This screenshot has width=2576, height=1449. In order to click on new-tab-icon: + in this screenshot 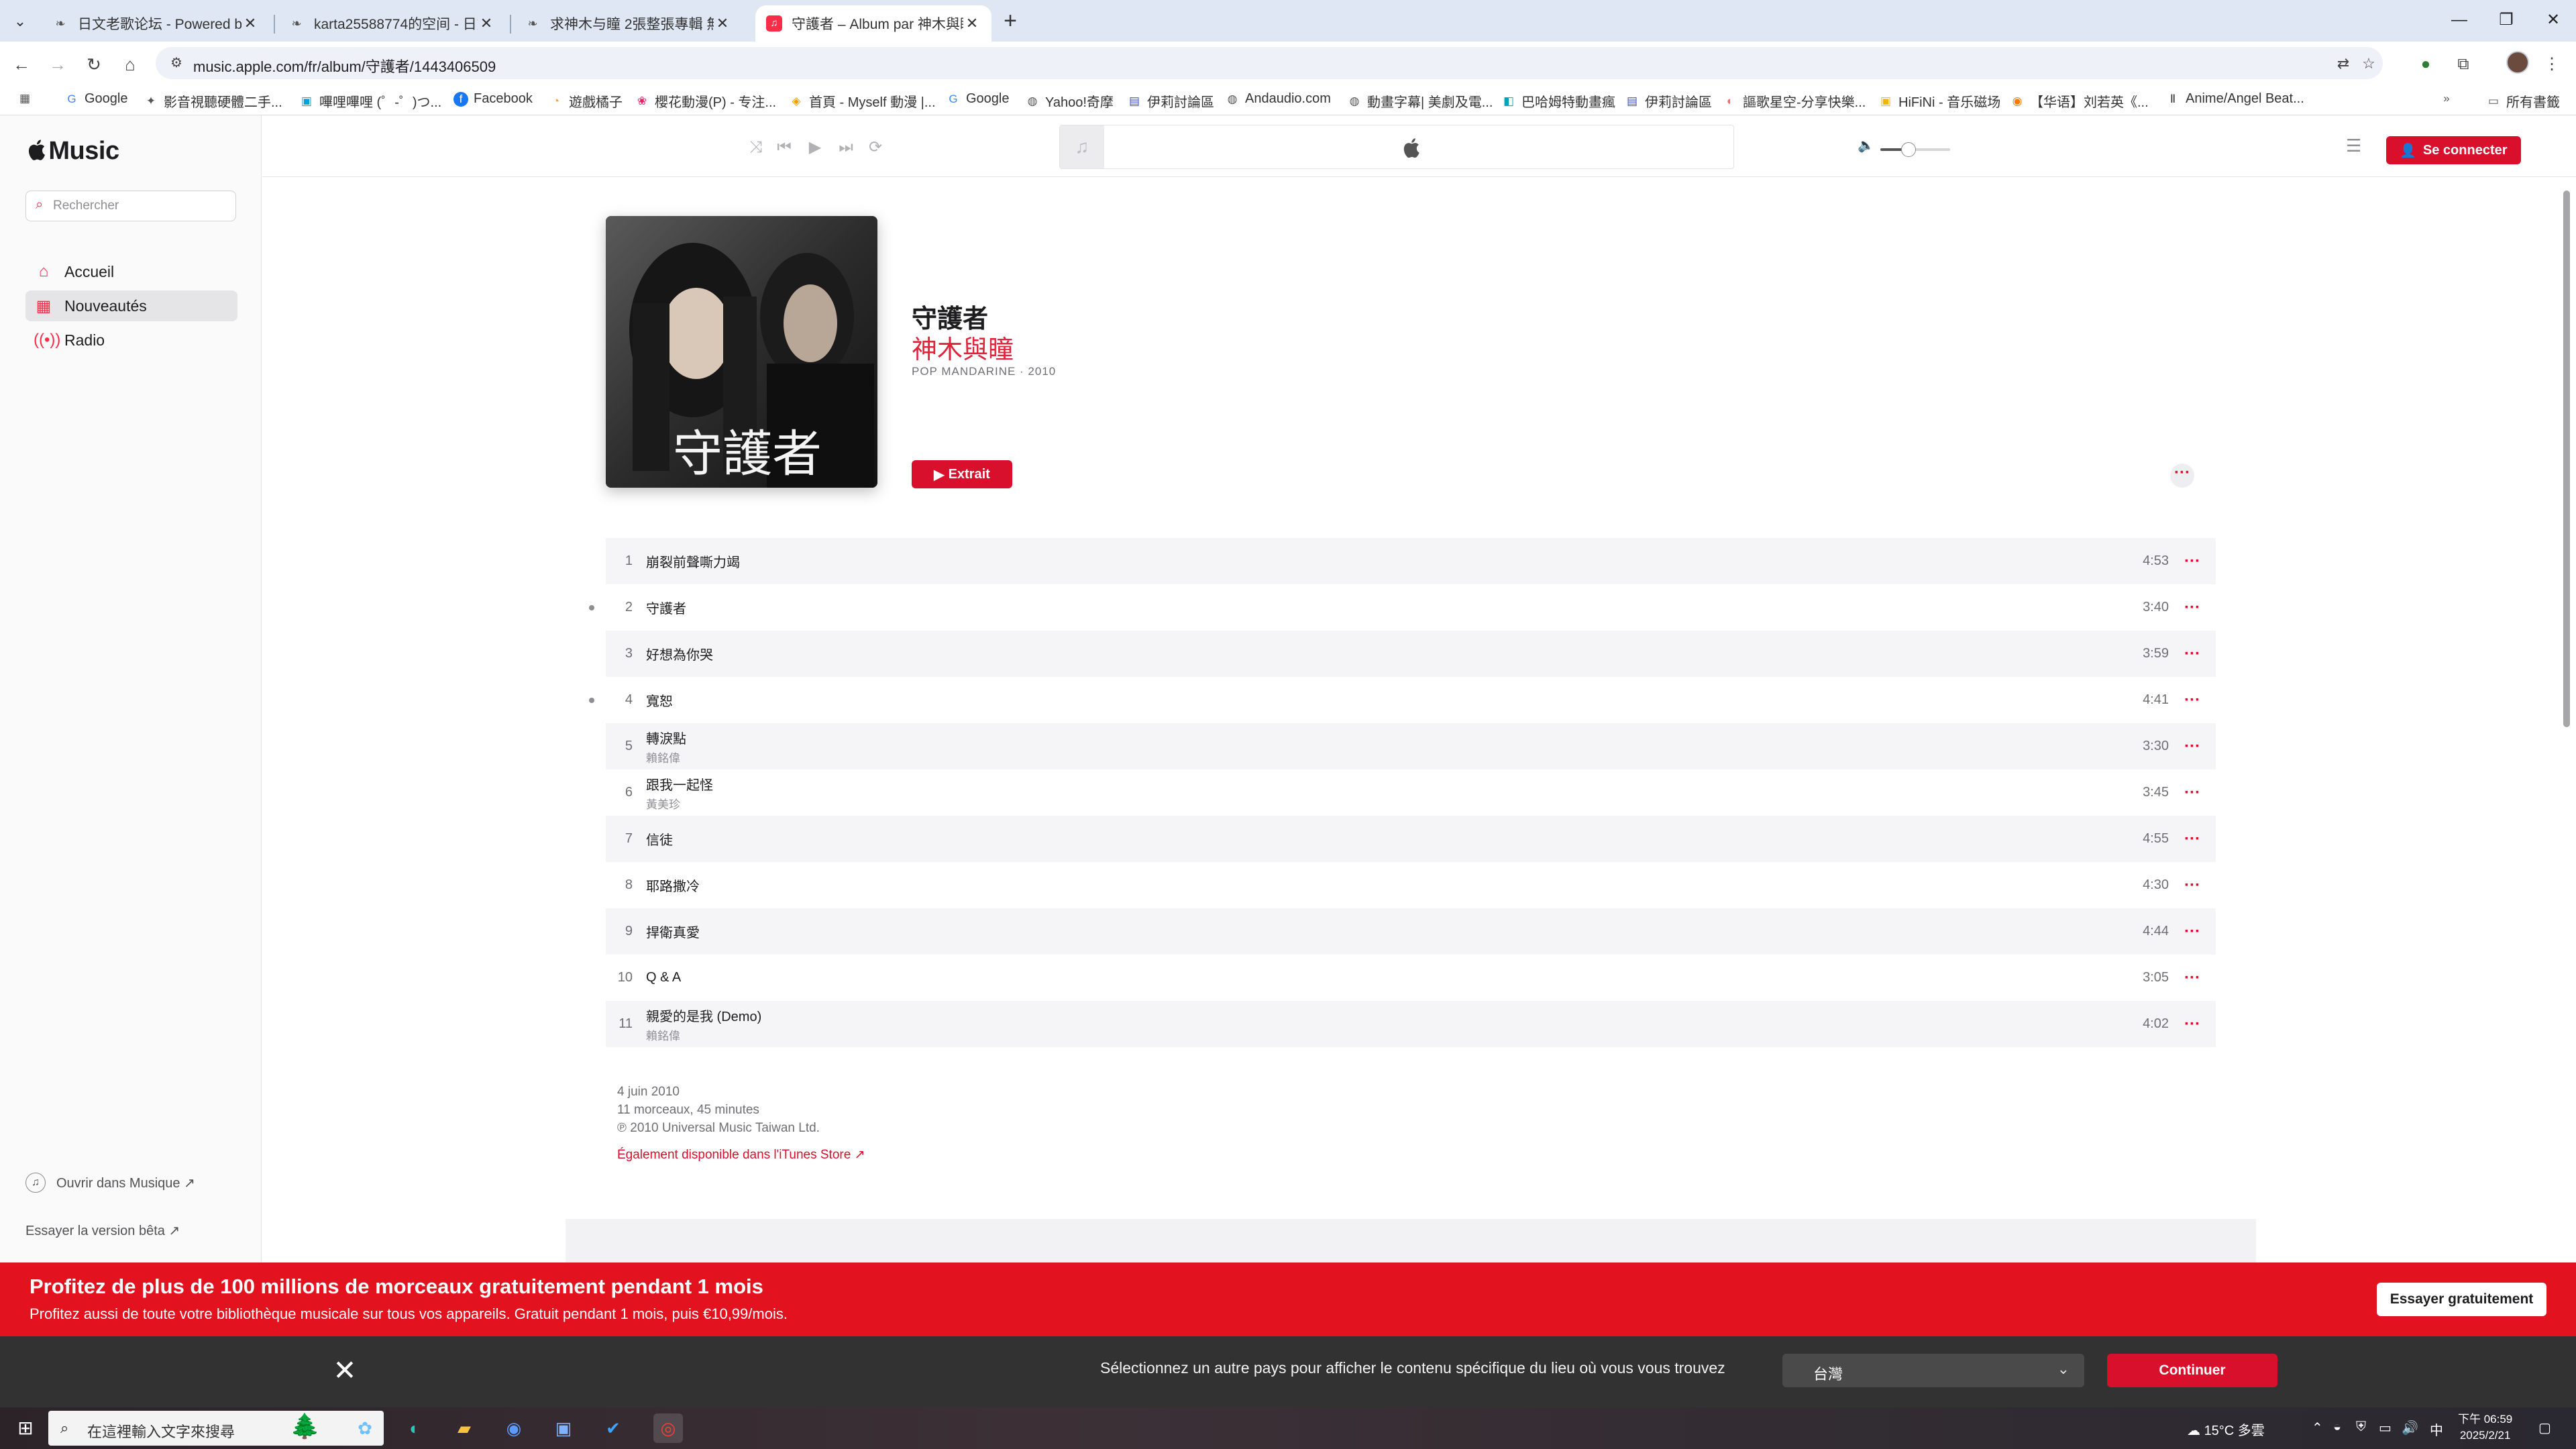, I will do `click(1010, 21)`.